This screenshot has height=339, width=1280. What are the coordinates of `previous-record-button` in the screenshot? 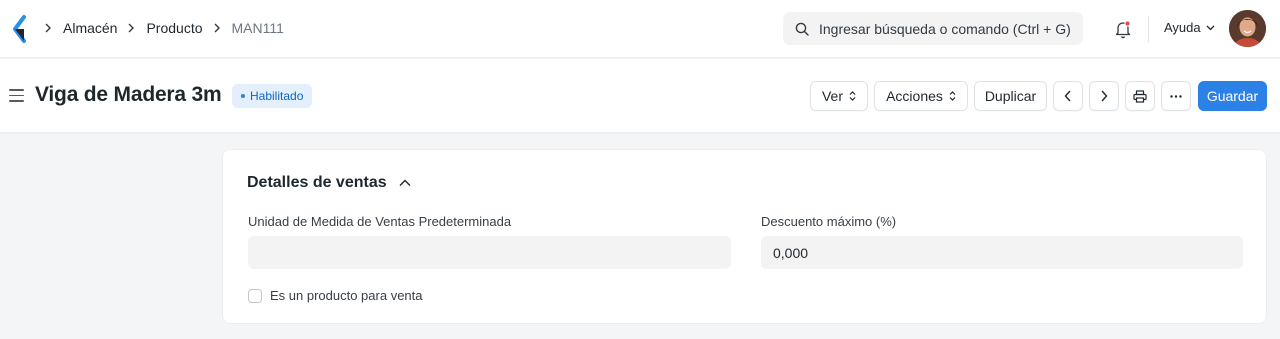 It's located at (1068, 96).